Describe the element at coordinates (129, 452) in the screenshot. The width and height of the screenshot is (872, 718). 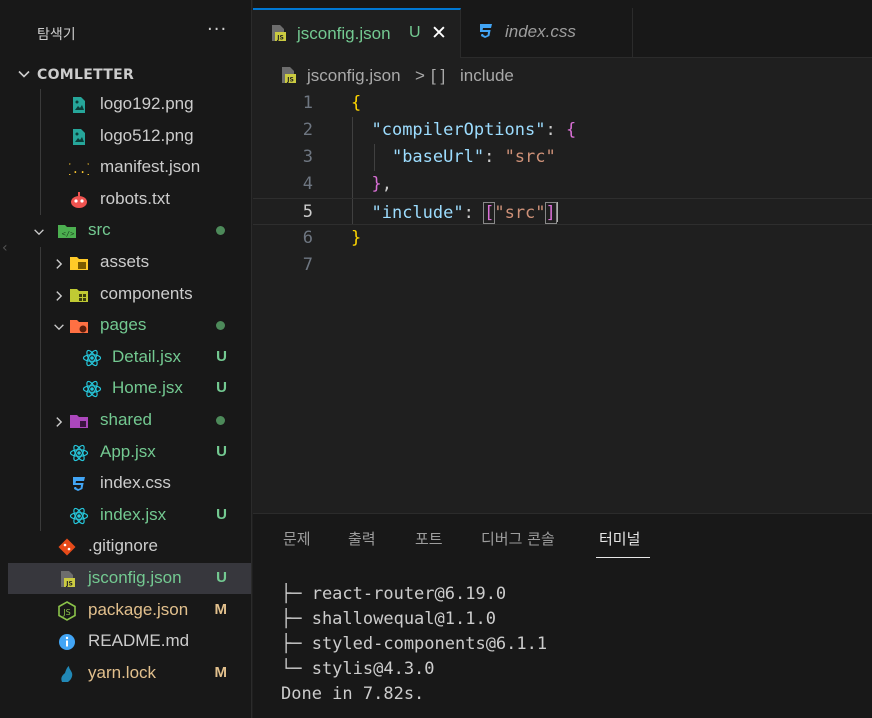
I see `tree-item-app-jsx: App.jsx U` at that location.